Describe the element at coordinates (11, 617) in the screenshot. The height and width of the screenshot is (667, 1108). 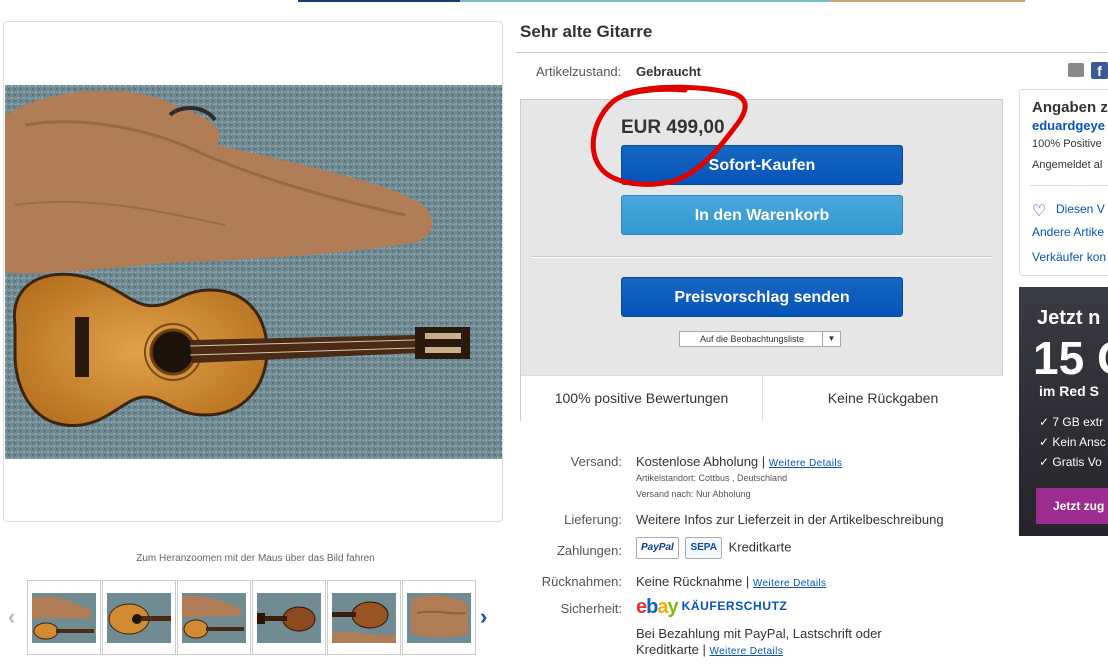
I see `chevron-left-icon: ‹` at that location.